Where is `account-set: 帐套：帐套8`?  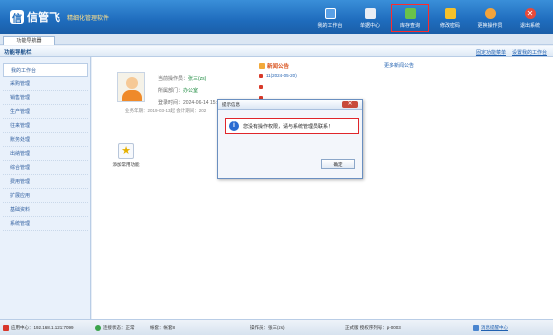
account-set: 帐套：帐套8 is located at coordinates (163, 327).